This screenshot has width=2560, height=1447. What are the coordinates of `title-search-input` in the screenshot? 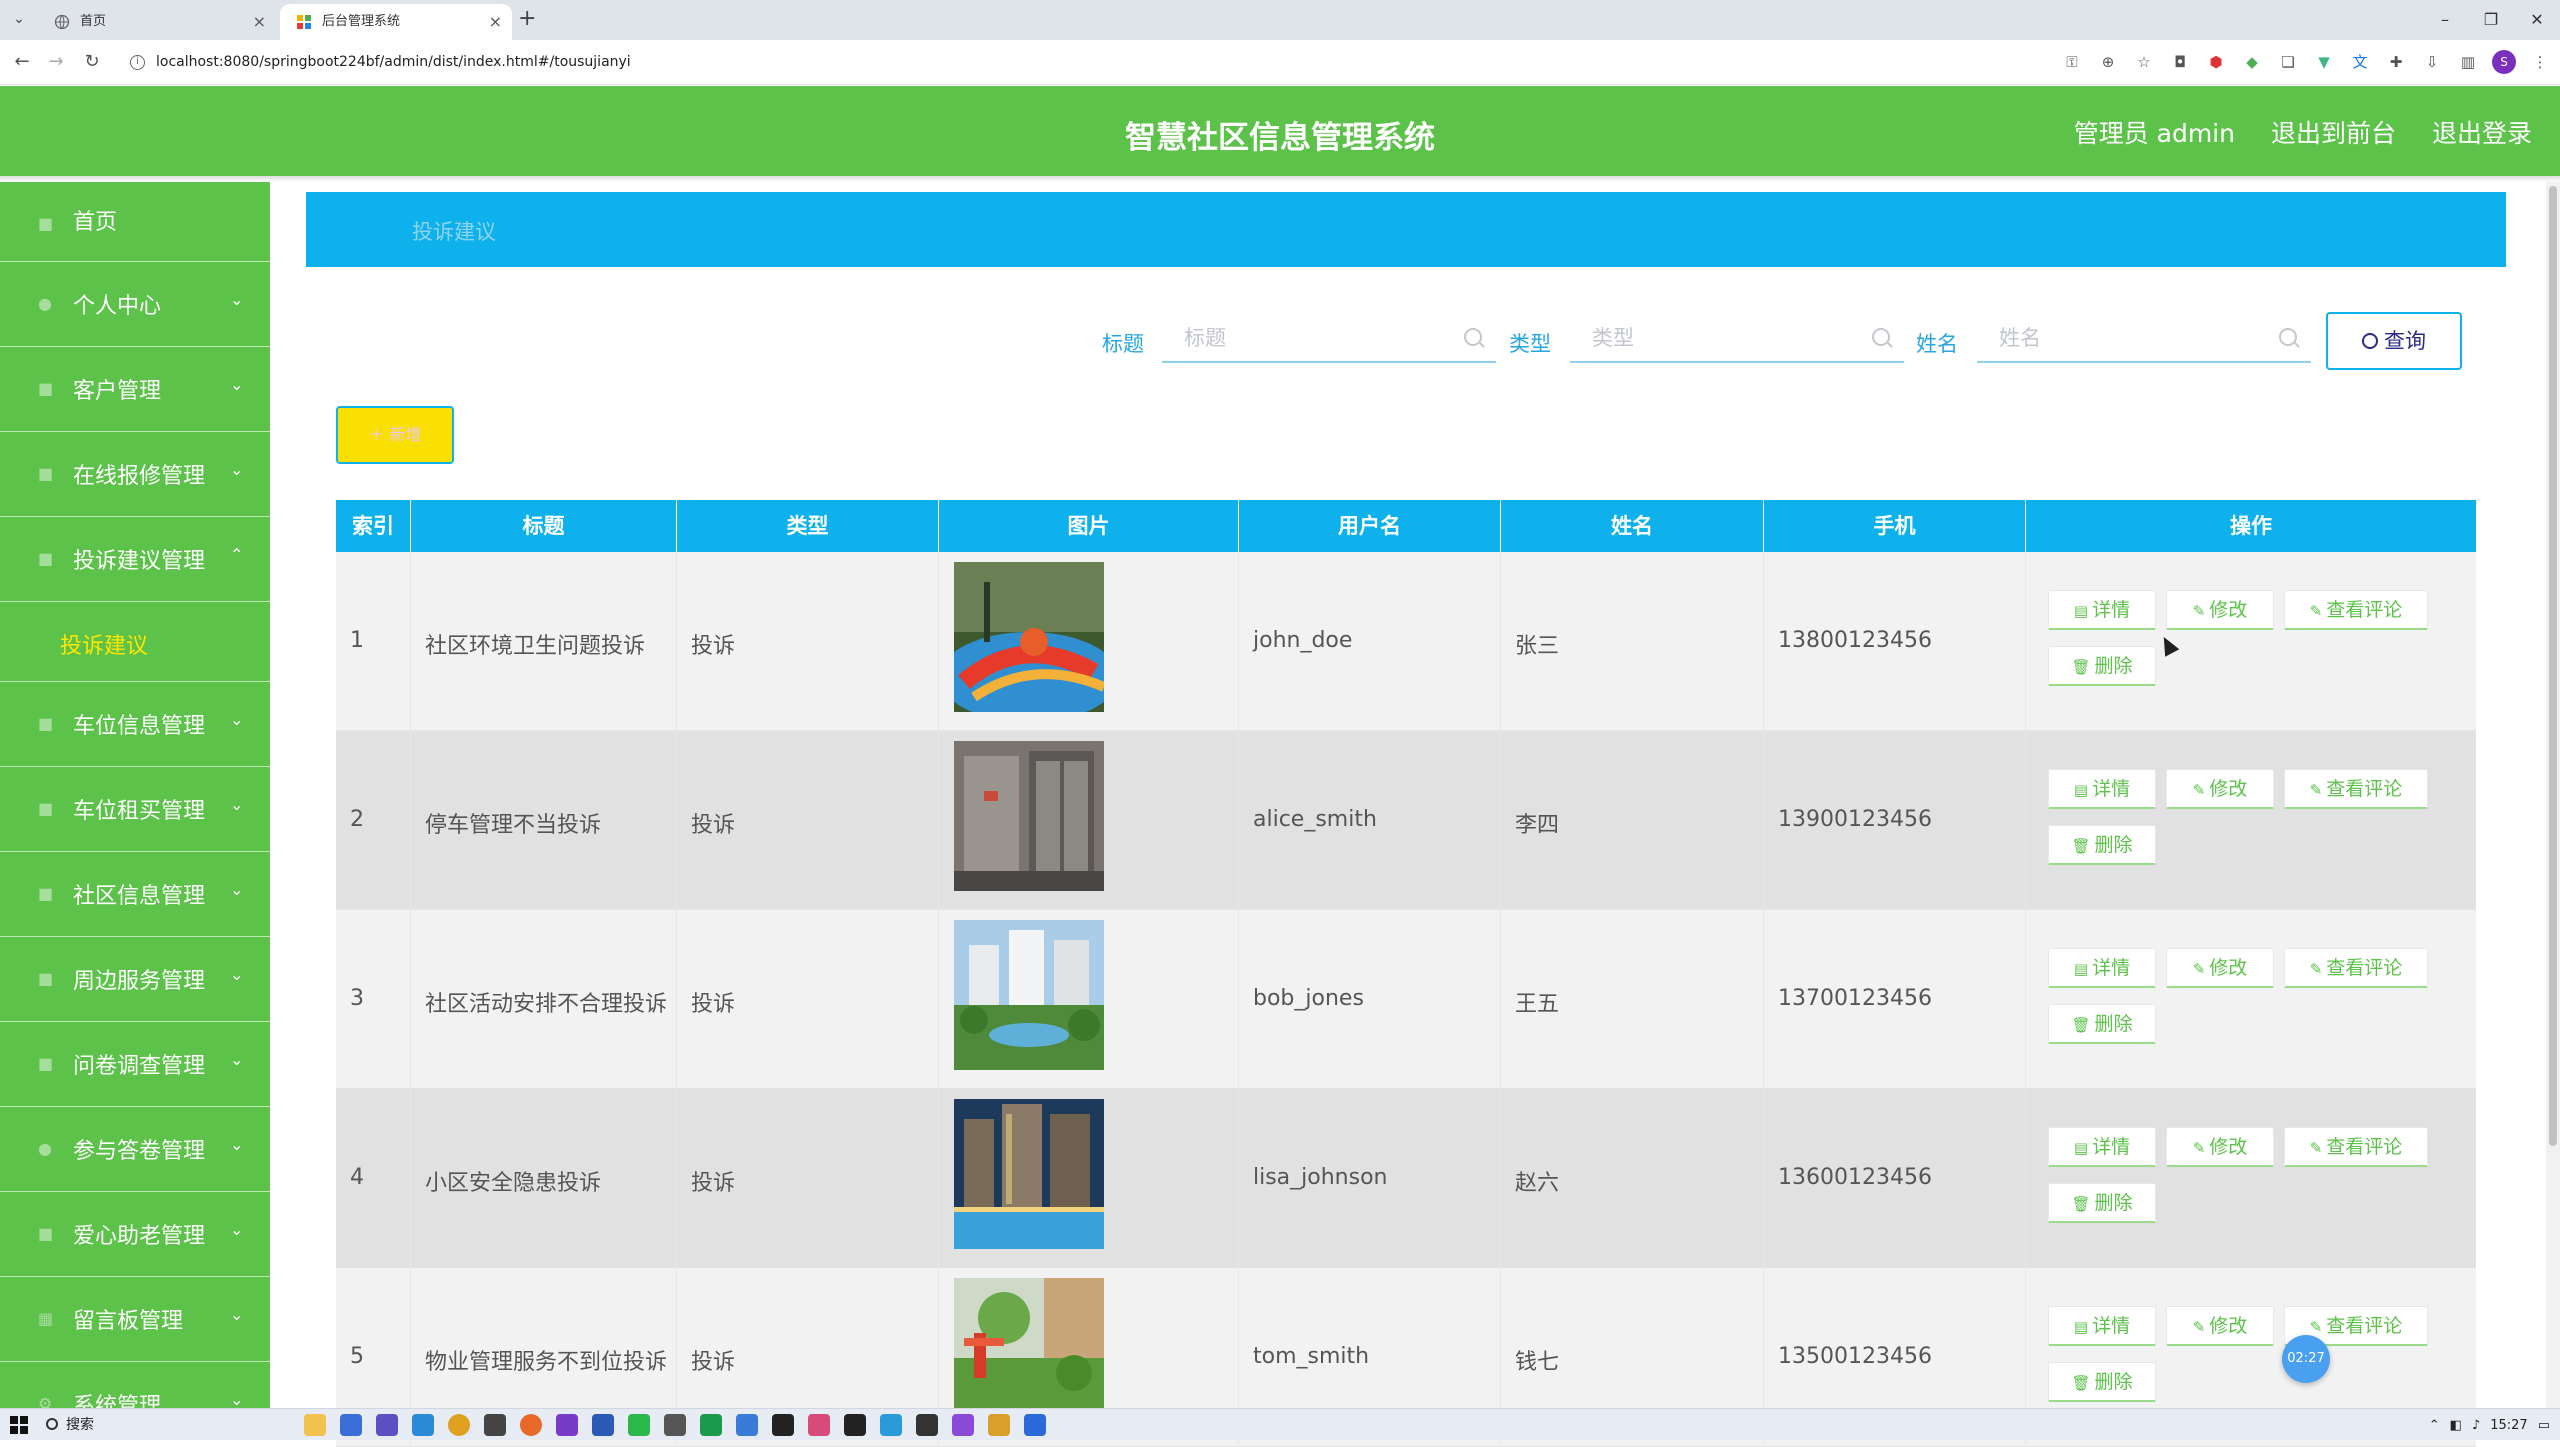 It's located at (1329, 338).